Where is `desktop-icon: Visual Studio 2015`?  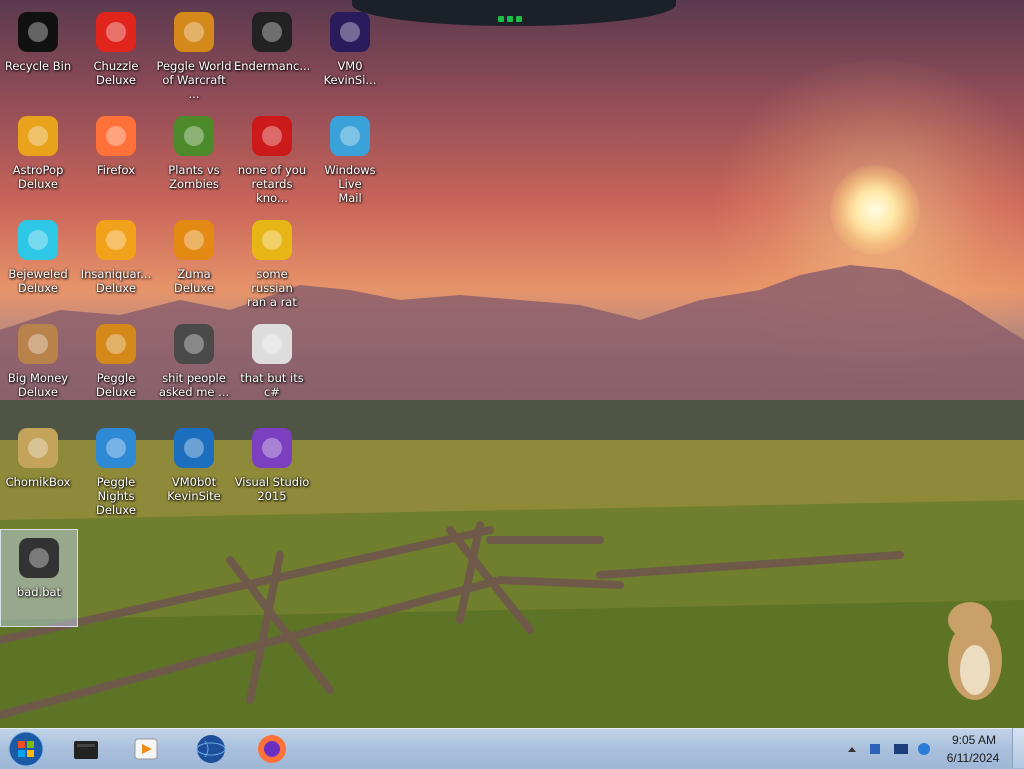 desktop-icon: Visual Studio 2015 is located at coordinates (272, 468).